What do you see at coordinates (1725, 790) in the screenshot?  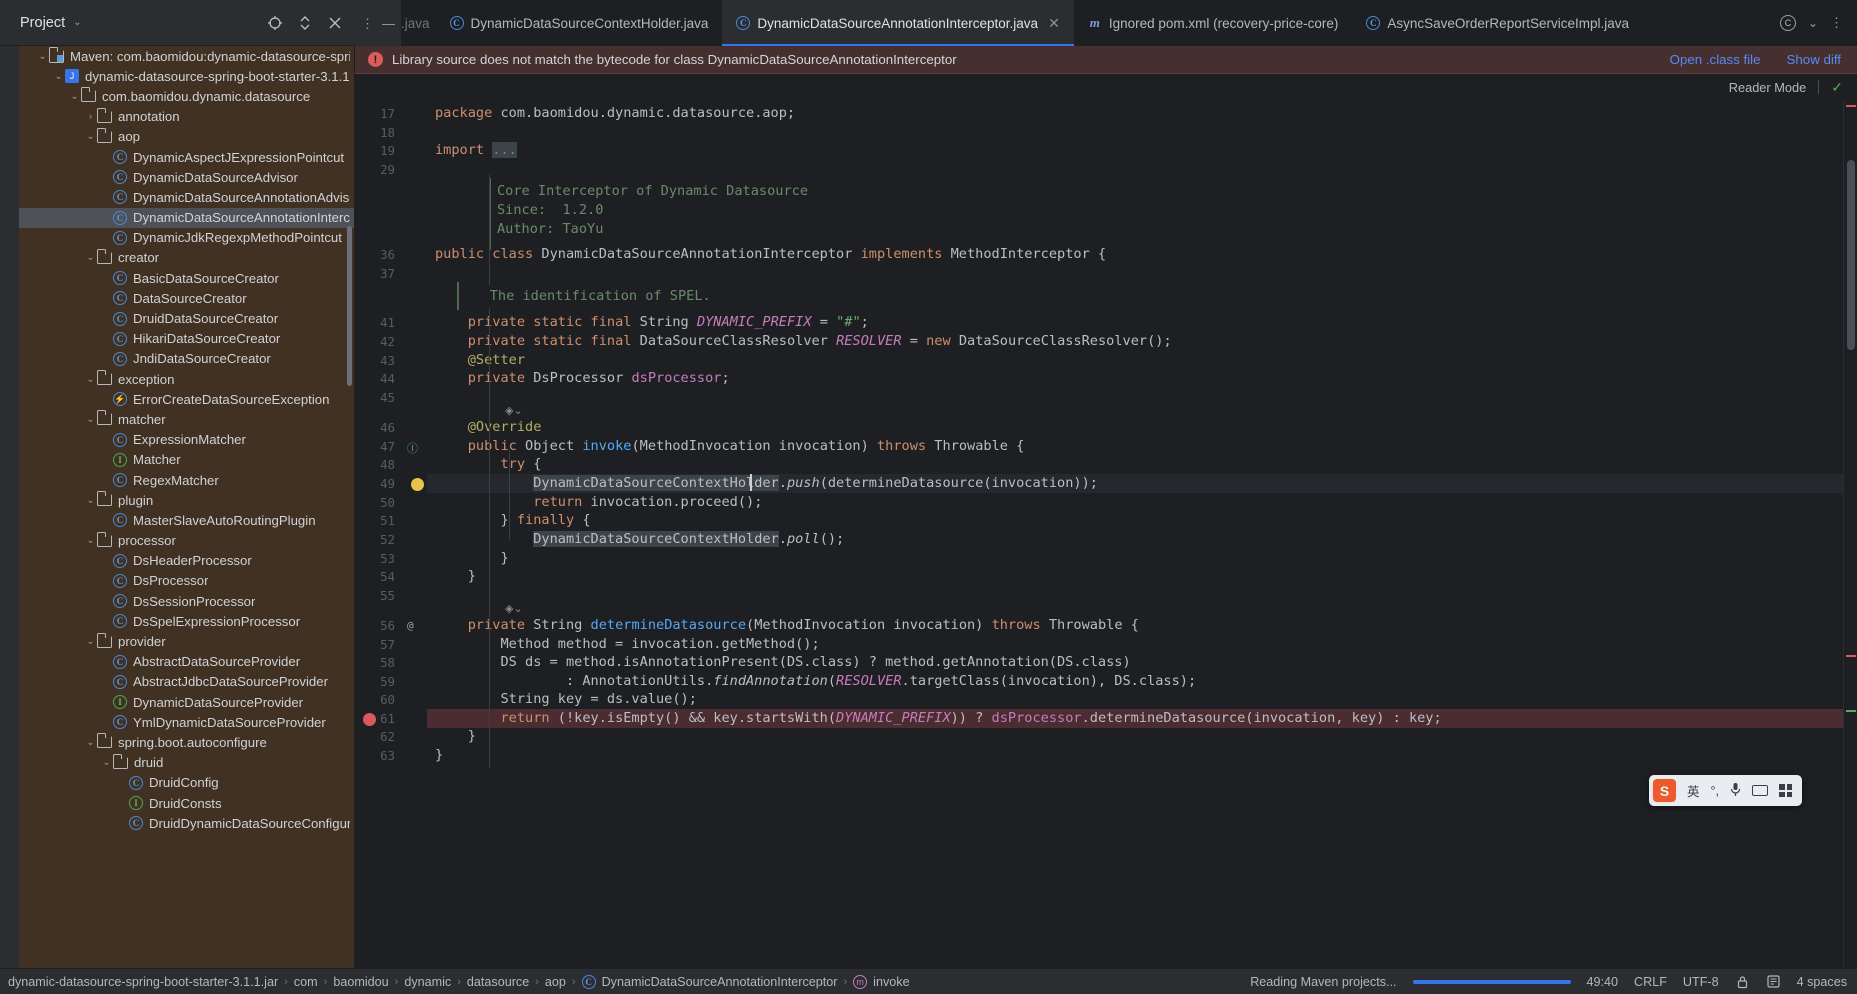 I see `ime-floating-toolbar: S 英 °,` at bounding box center [1725, 790].